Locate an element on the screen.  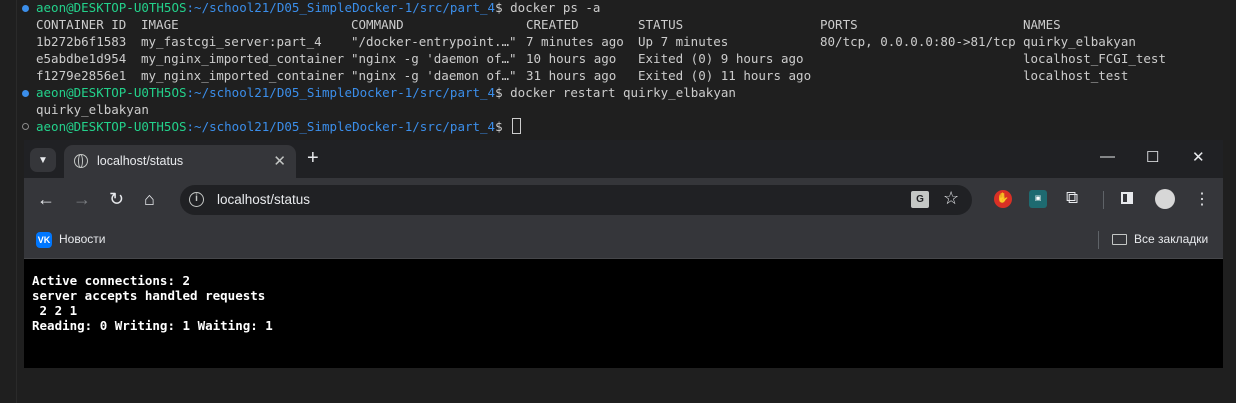
toolbar-divider is located at coordinates (1103, 200).